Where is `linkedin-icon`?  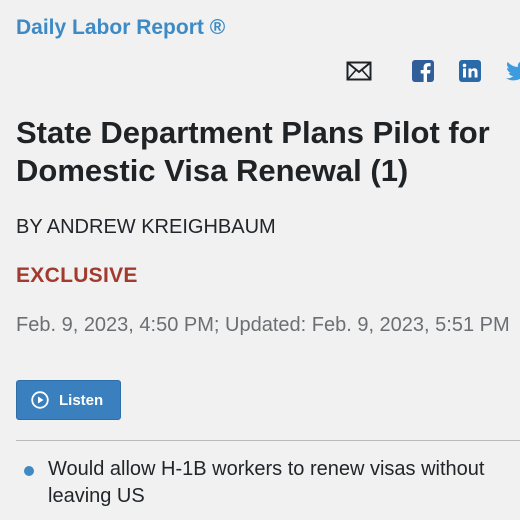 linkedin-icon is located at coordinates (470, 71).